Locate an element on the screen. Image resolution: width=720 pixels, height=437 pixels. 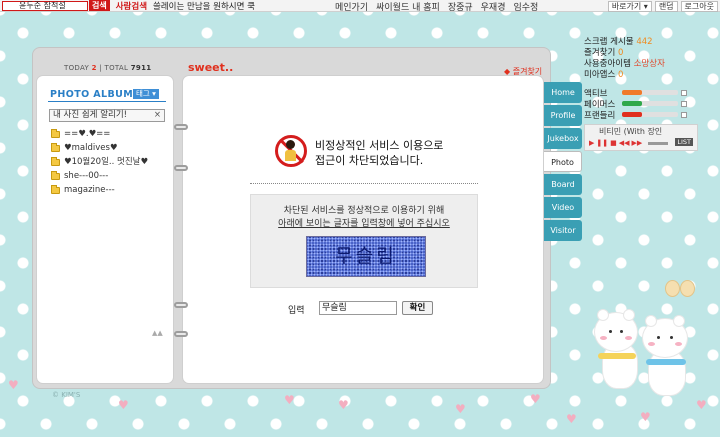
scrap-link: 스크랩 게시물 442 is located at coordinates (641, 42).